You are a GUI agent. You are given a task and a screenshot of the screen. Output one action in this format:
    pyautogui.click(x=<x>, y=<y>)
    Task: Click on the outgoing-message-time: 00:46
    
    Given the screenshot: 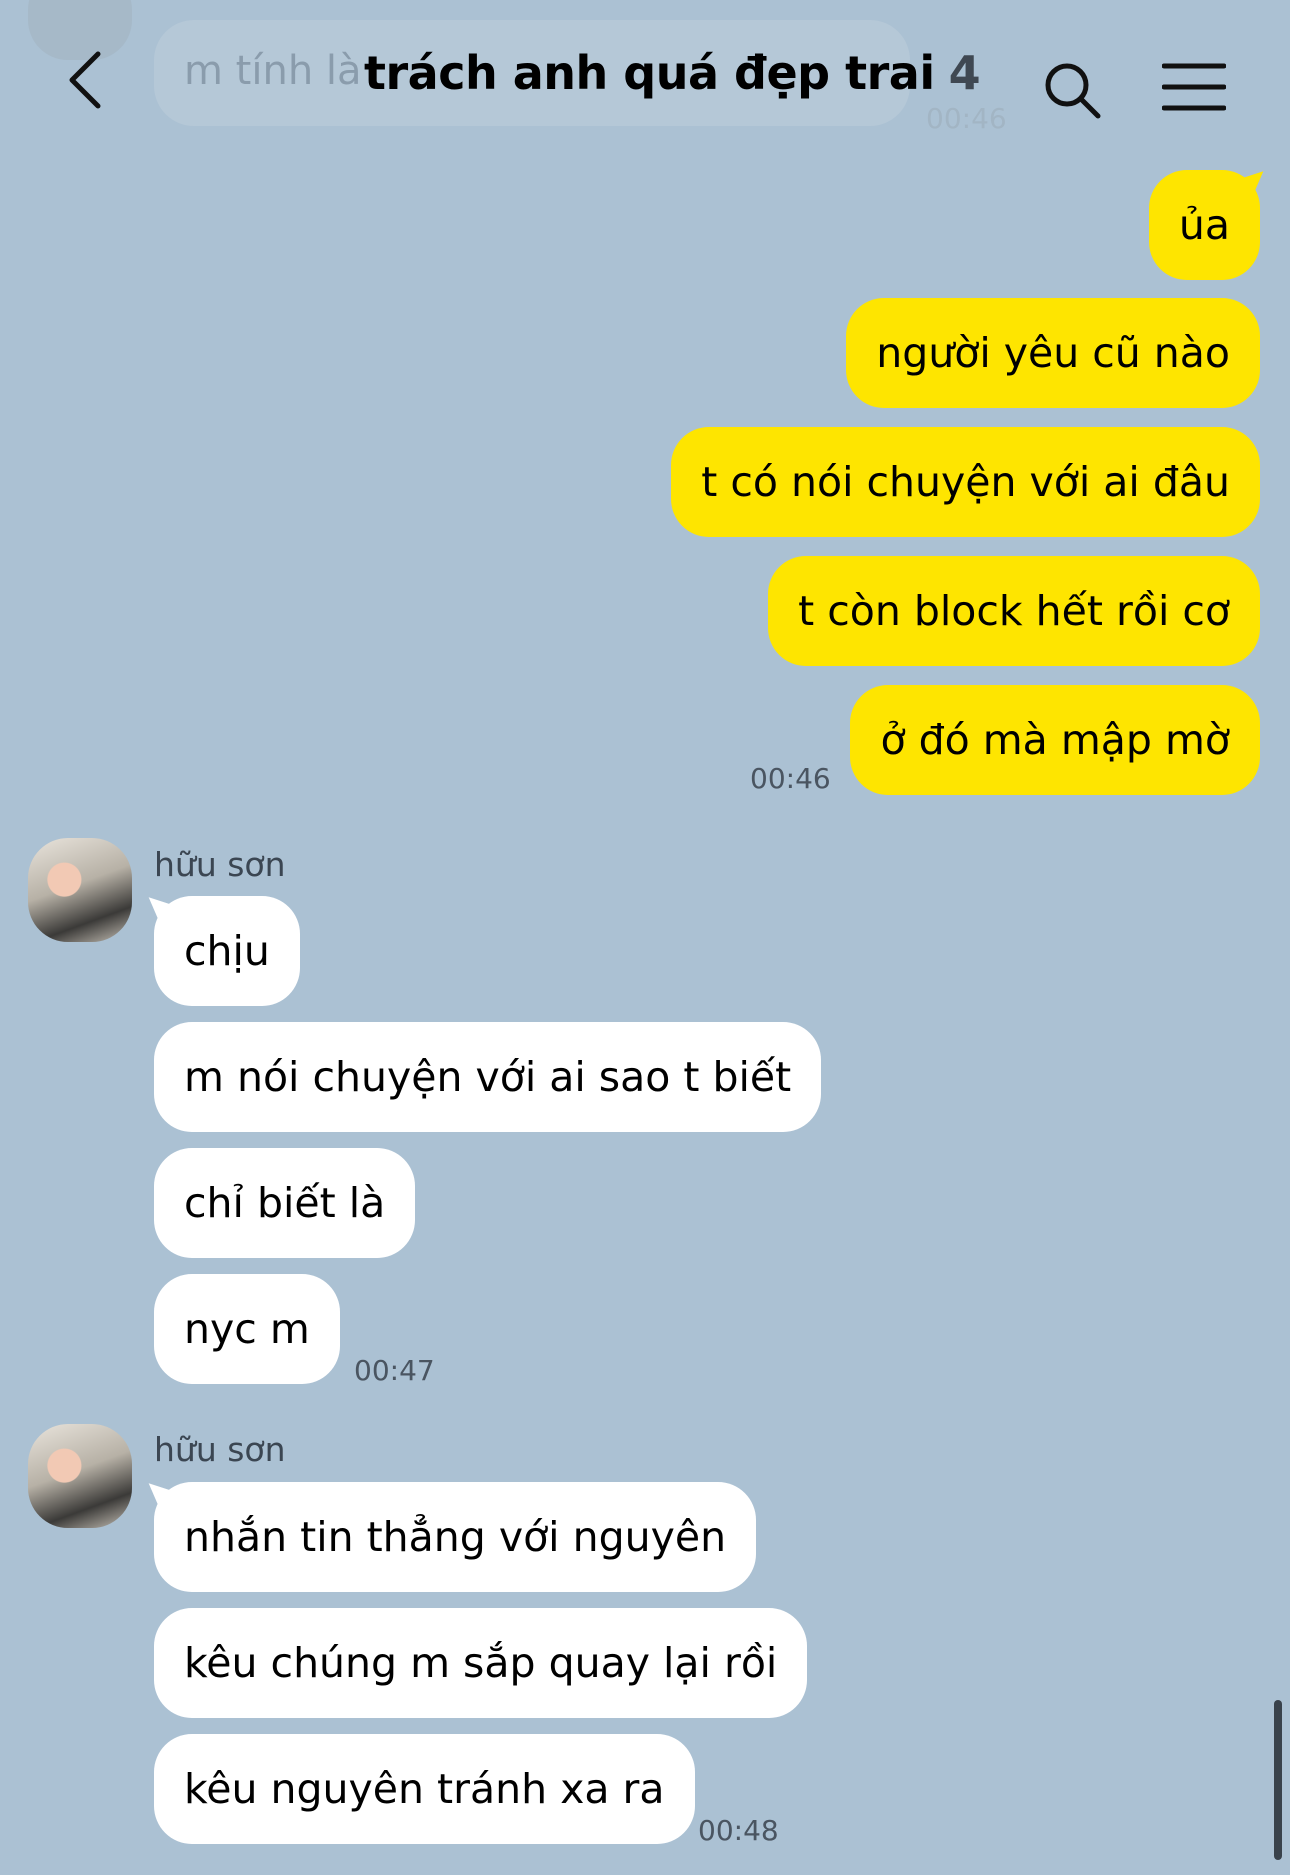 What is the action you would take?
    pyautogui.click(x=790, y=778)
    